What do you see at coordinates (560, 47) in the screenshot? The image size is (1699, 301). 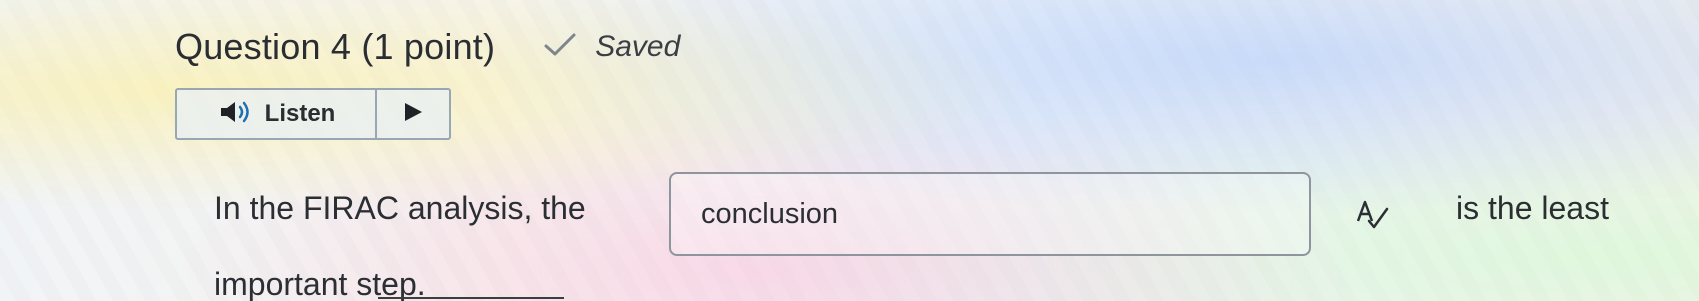 I see `checkmark-icon` at bounding box center [560, 47].